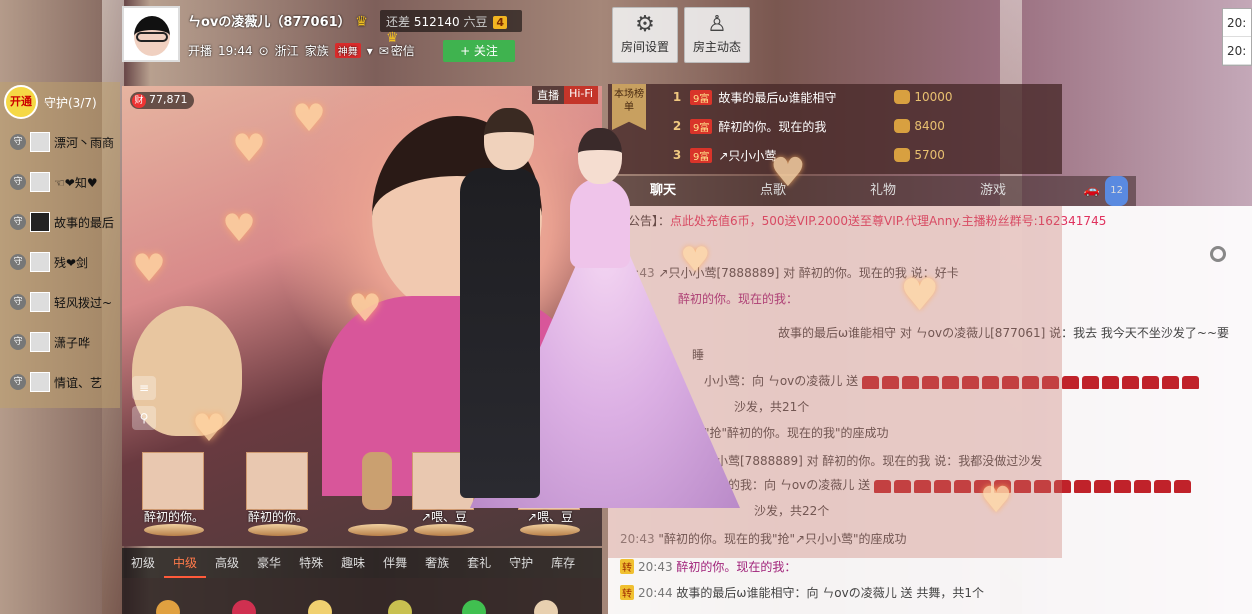 The height and width of the screenshot is (614, 1252). I want to click on host-news-button: ♙ 房主动态, so click(717, 35).